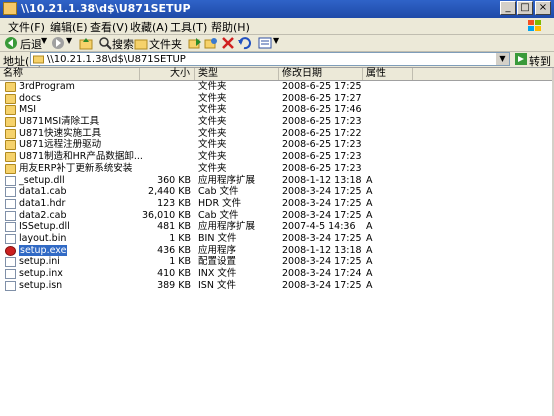 The height and width of the screenshot is (416, 554). Describe the element at coordinates (70, 74) in the screenshot. I see `column-name: 名称` at that location.